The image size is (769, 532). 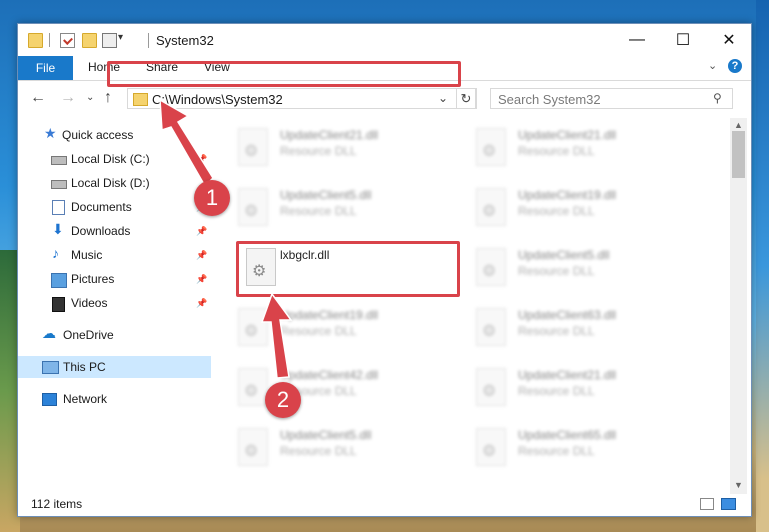 I want to click on back-arrow-icon: ←, so click(x=38, y=98).